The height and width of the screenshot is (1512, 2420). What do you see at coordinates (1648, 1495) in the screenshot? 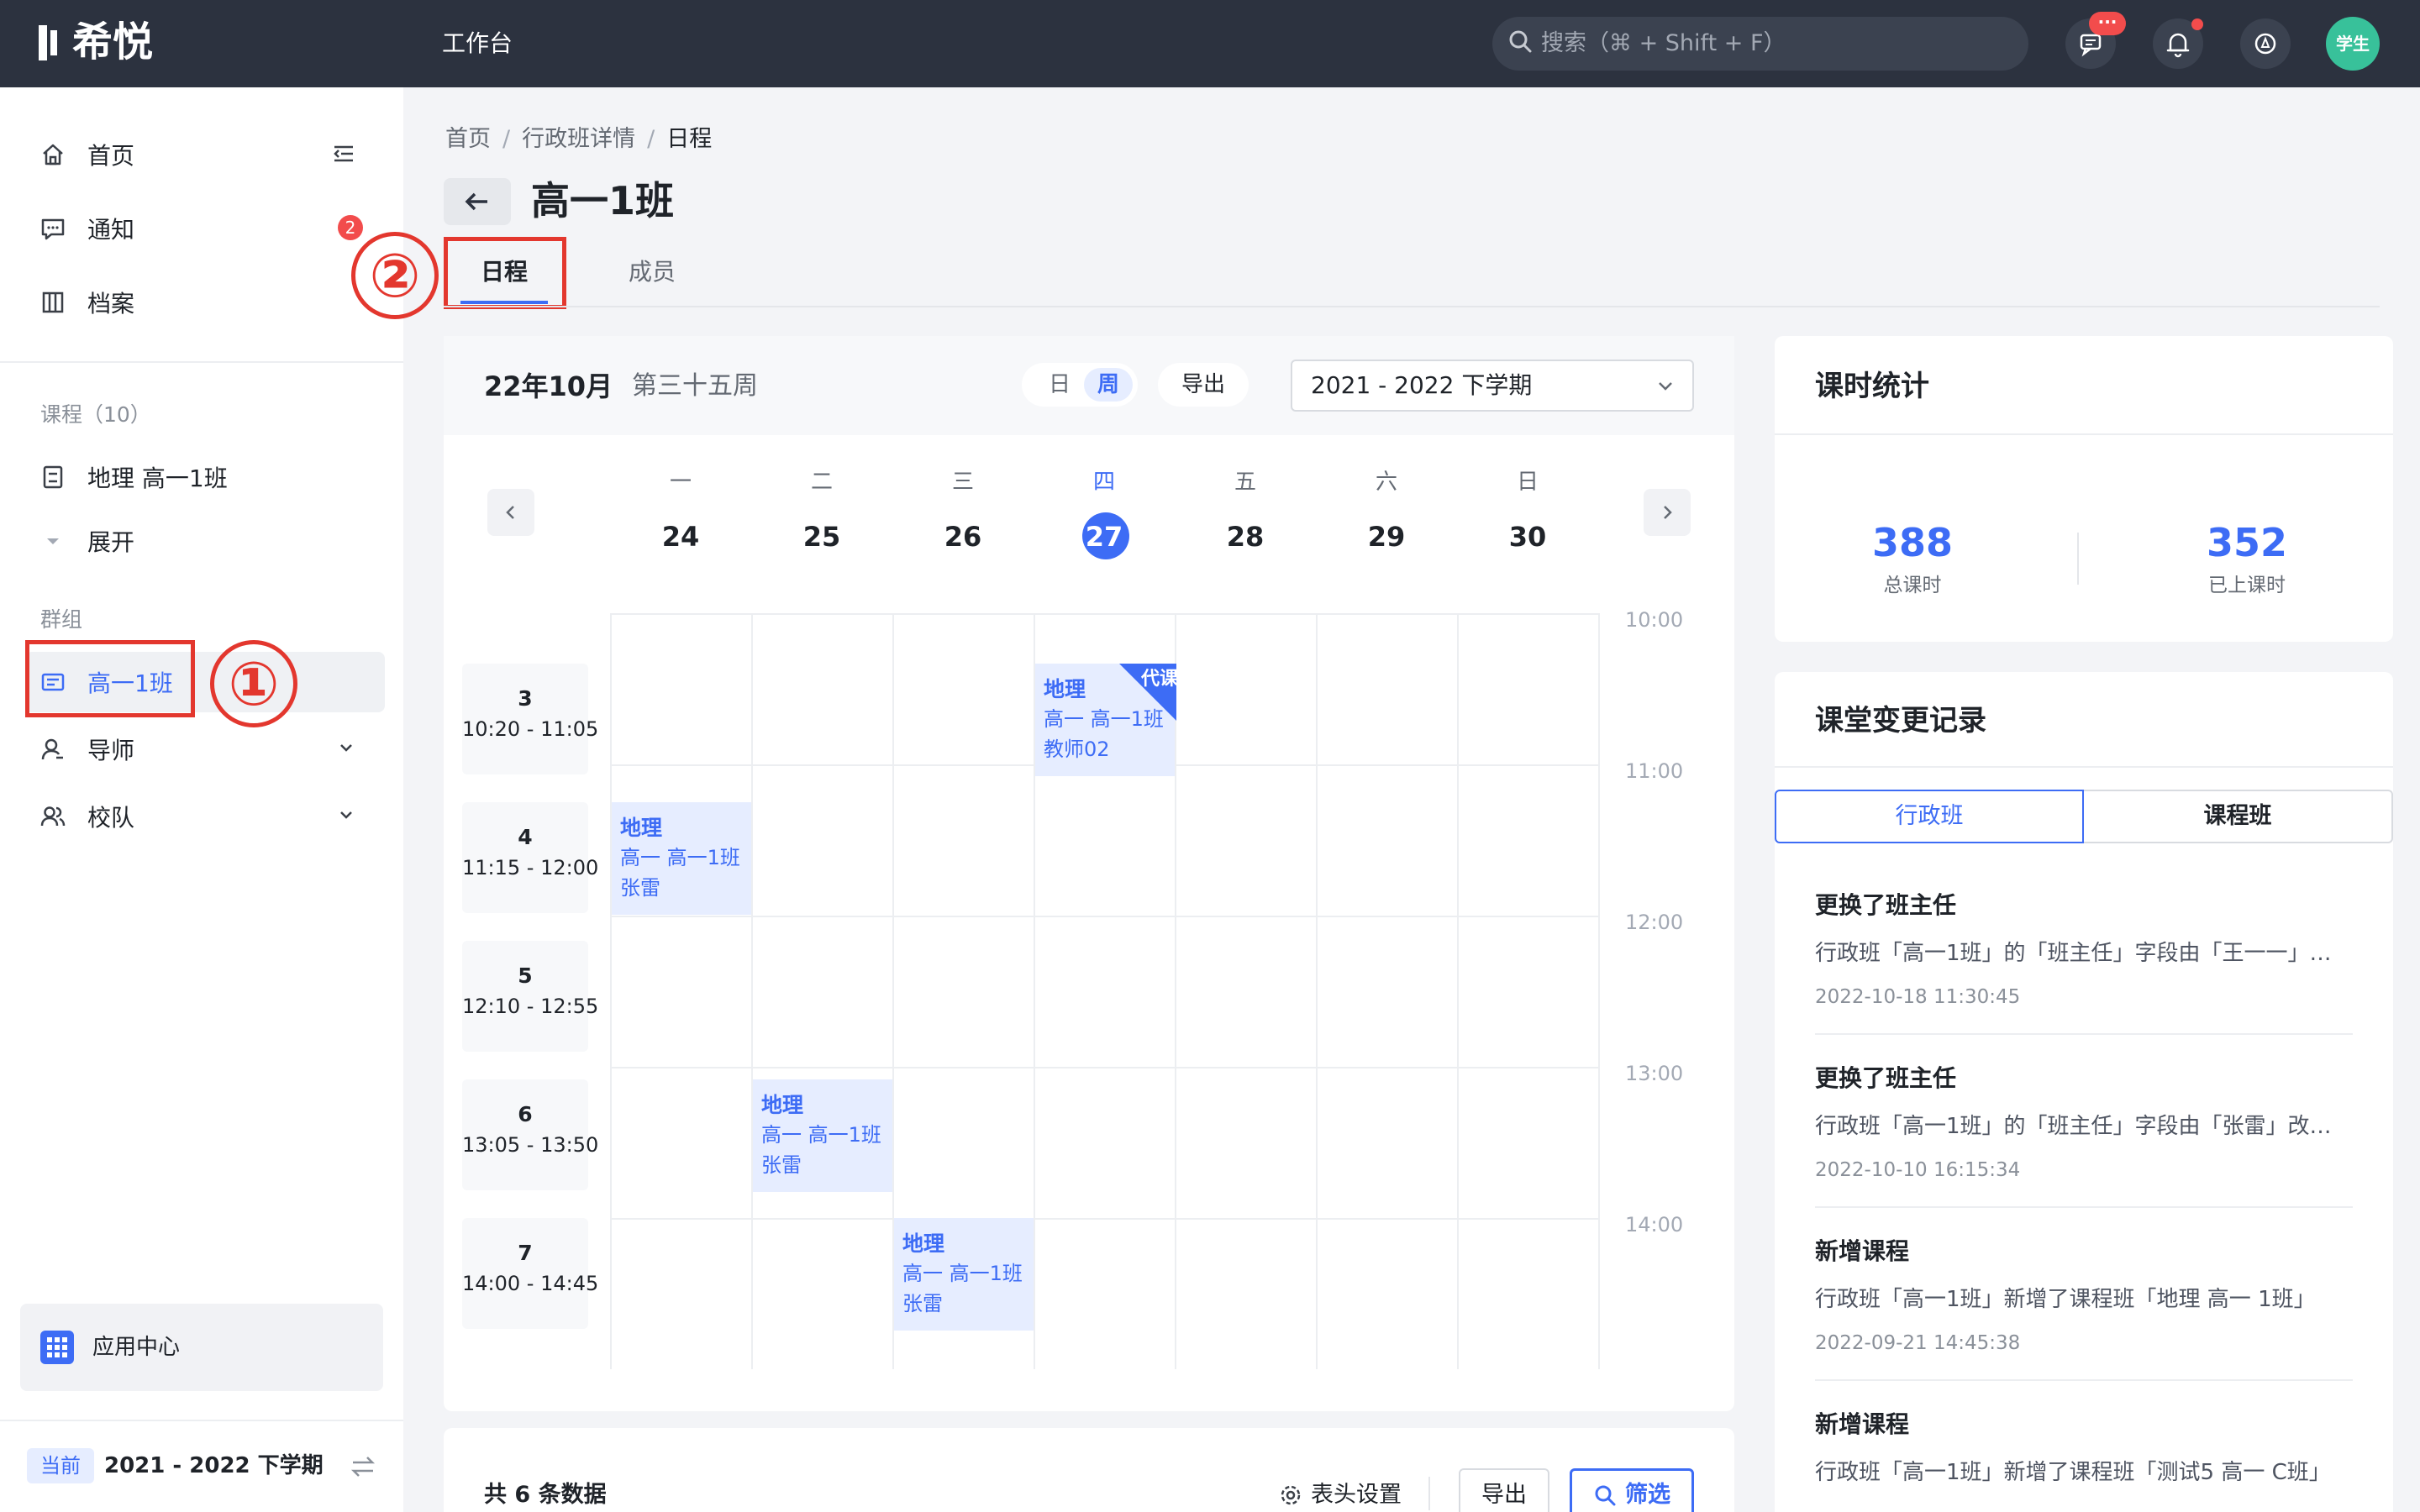
I see `filter-label: 筛选` at bounding box center [1648, 1495].